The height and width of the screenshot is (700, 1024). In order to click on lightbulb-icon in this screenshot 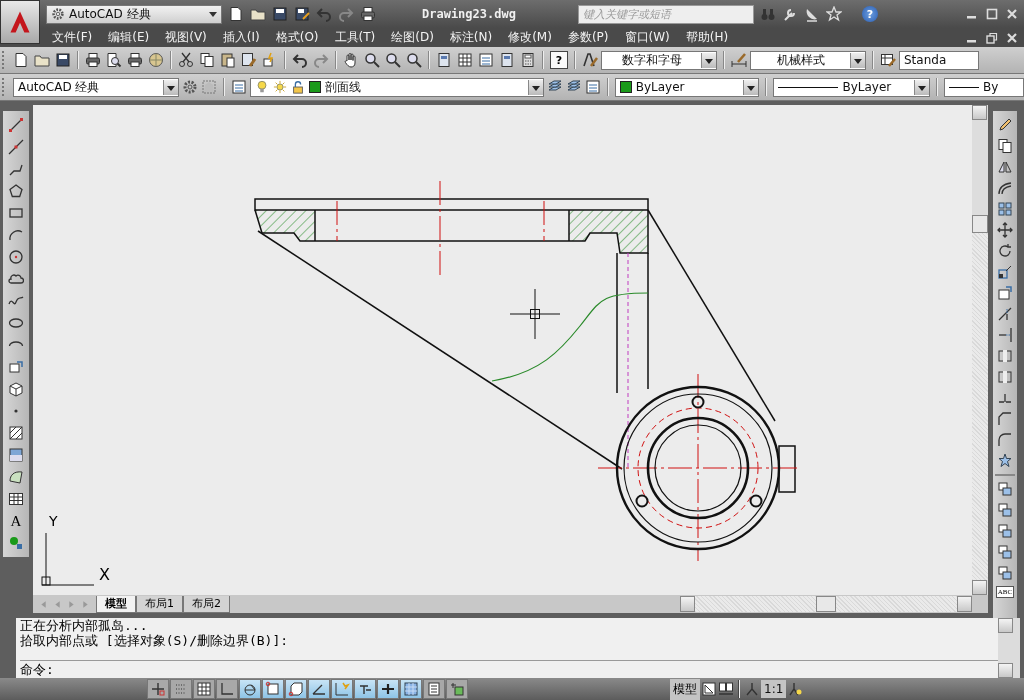, I will do `click(262, 87)`.